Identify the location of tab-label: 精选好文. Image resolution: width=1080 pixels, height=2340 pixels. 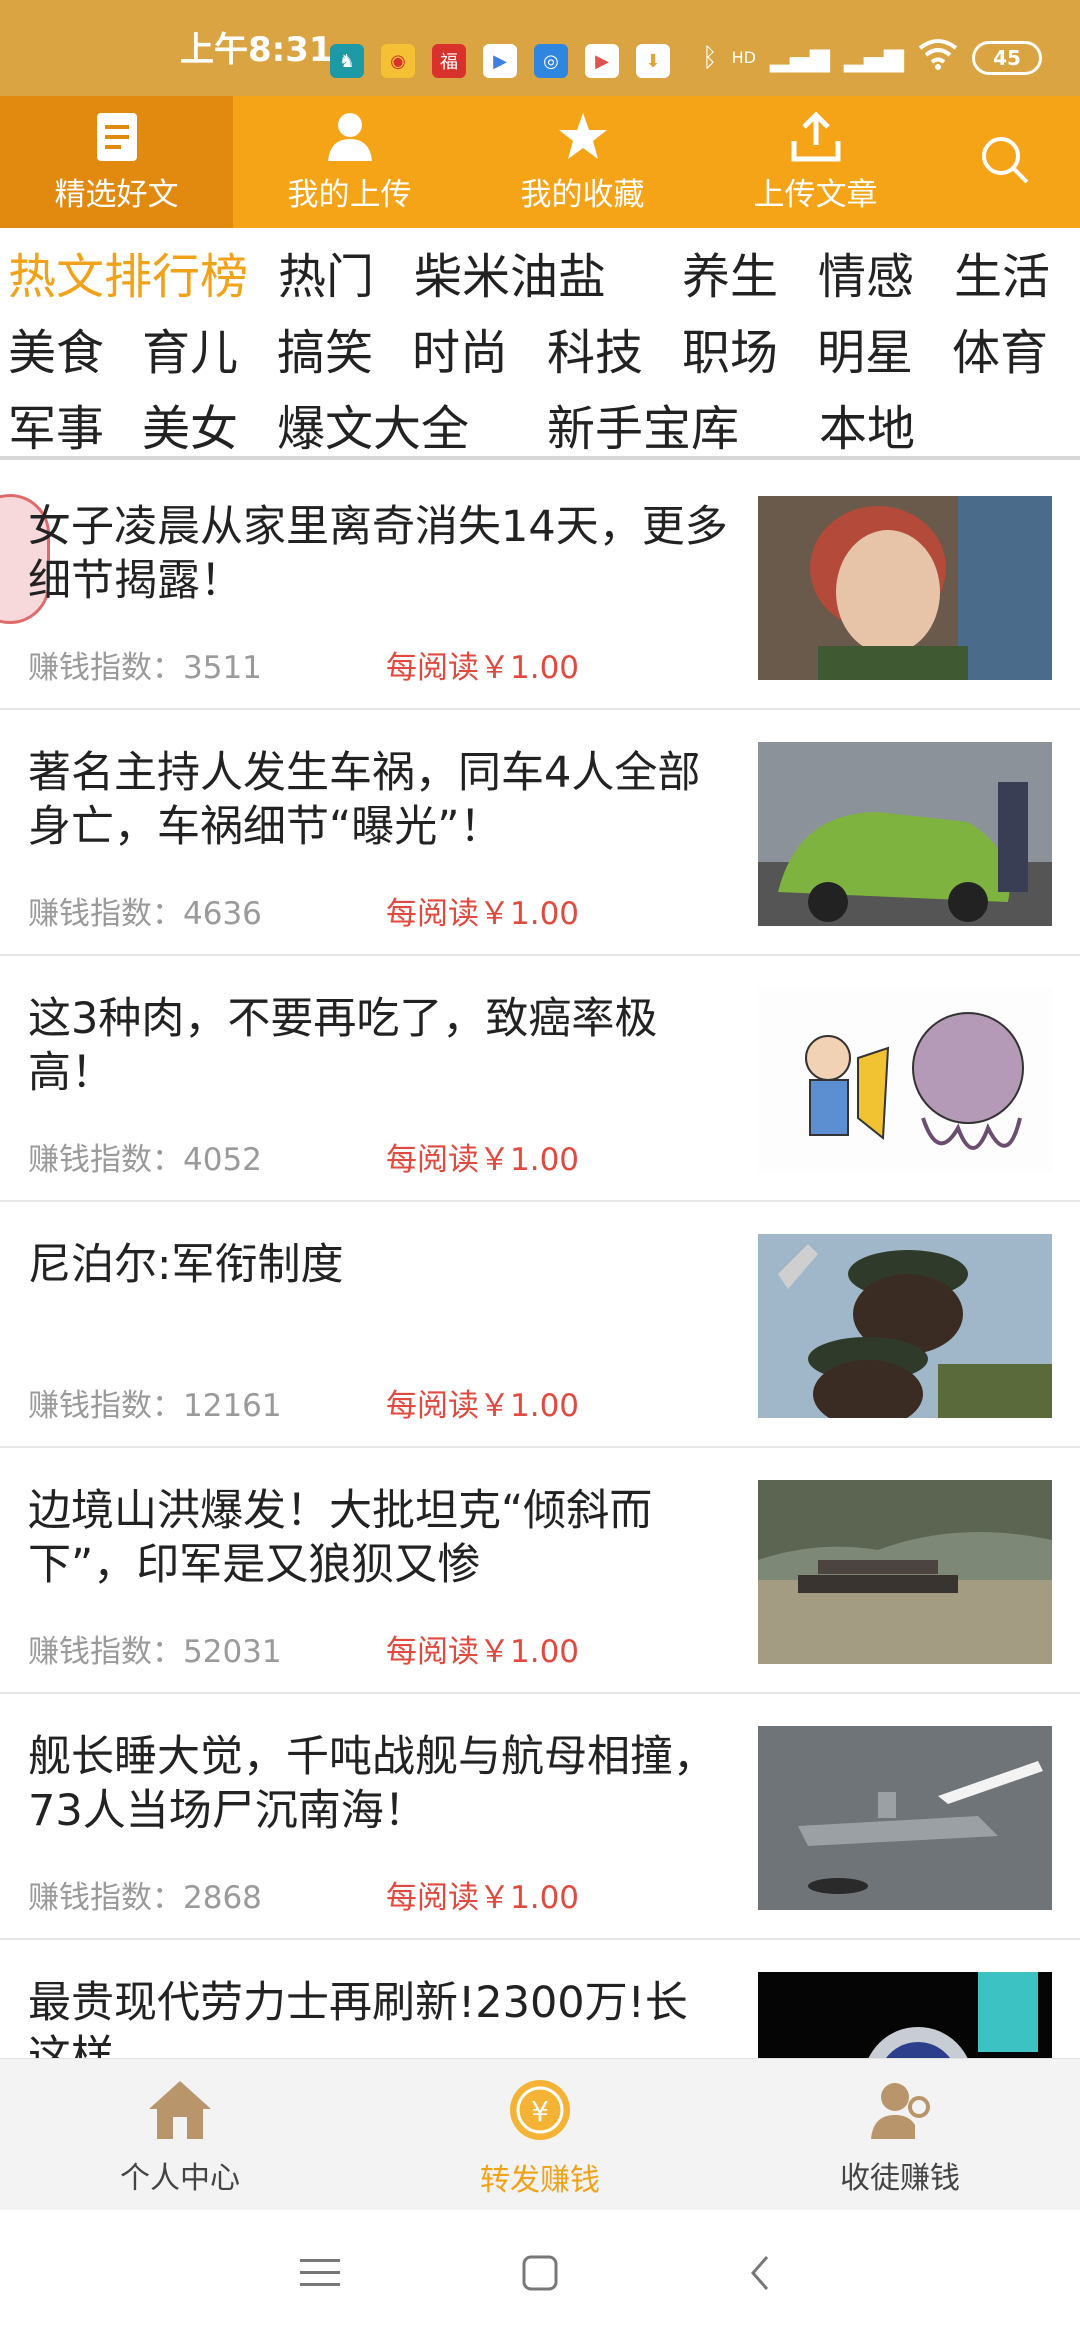
(116, 194).